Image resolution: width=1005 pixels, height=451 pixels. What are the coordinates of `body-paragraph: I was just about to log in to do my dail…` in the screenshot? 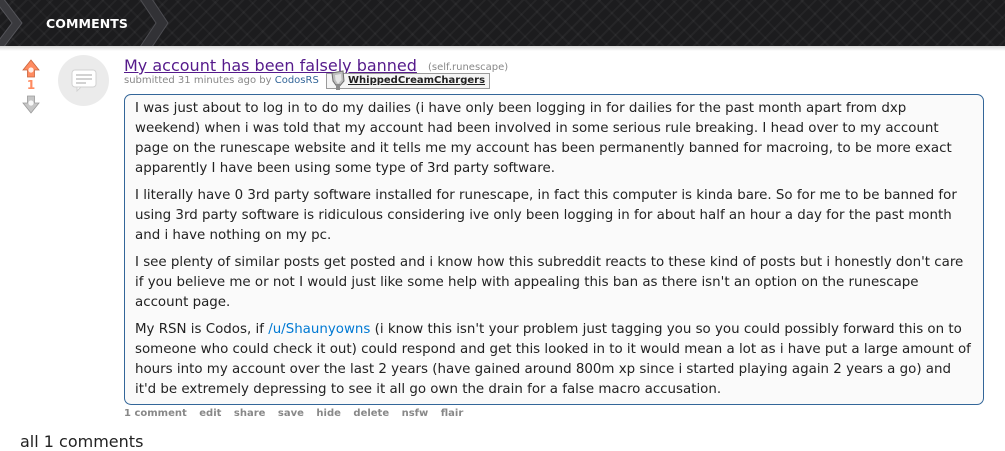 It's located at (543, 138).